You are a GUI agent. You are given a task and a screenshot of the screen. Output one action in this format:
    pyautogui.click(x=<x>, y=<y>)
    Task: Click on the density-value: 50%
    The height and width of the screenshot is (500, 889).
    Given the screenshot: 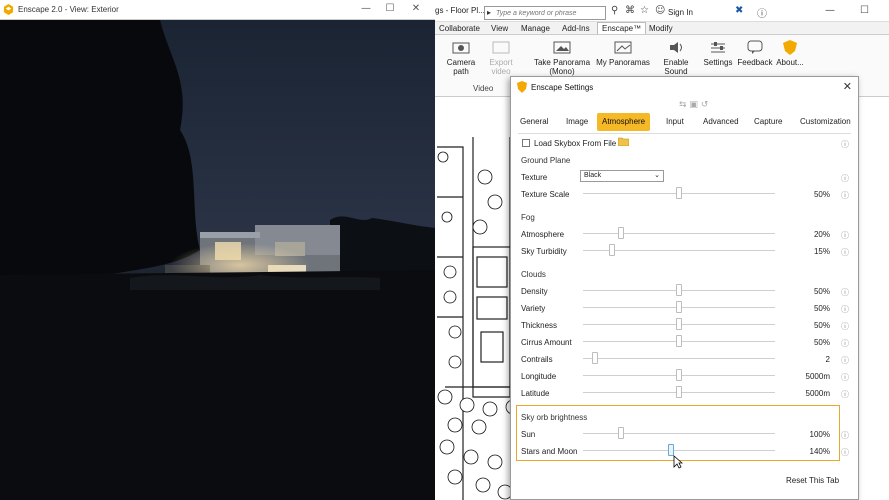 What is the action you would take?
    pyautogui.click(x=821, y=291)
    